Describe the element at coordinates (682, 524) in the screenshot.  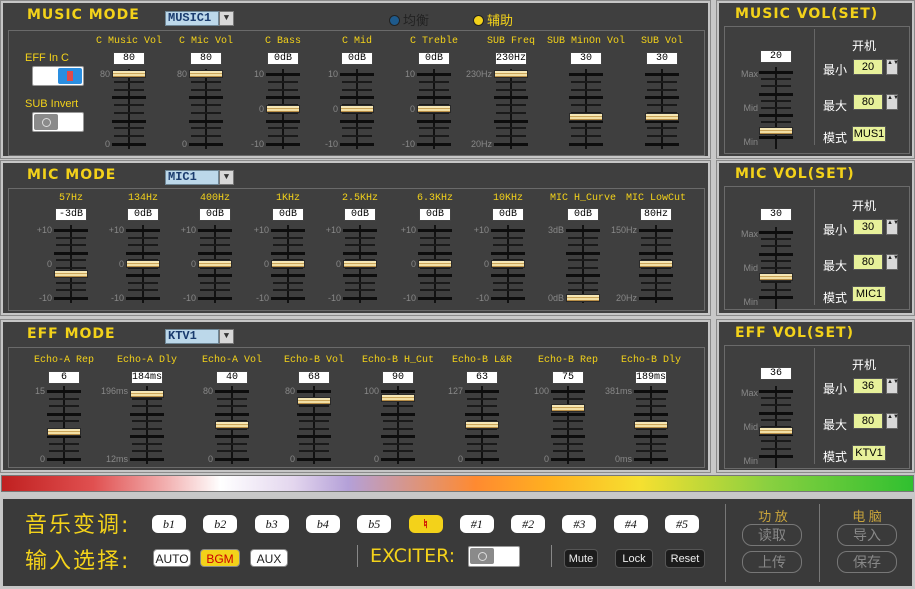
I see `key-button: #5` at that location.